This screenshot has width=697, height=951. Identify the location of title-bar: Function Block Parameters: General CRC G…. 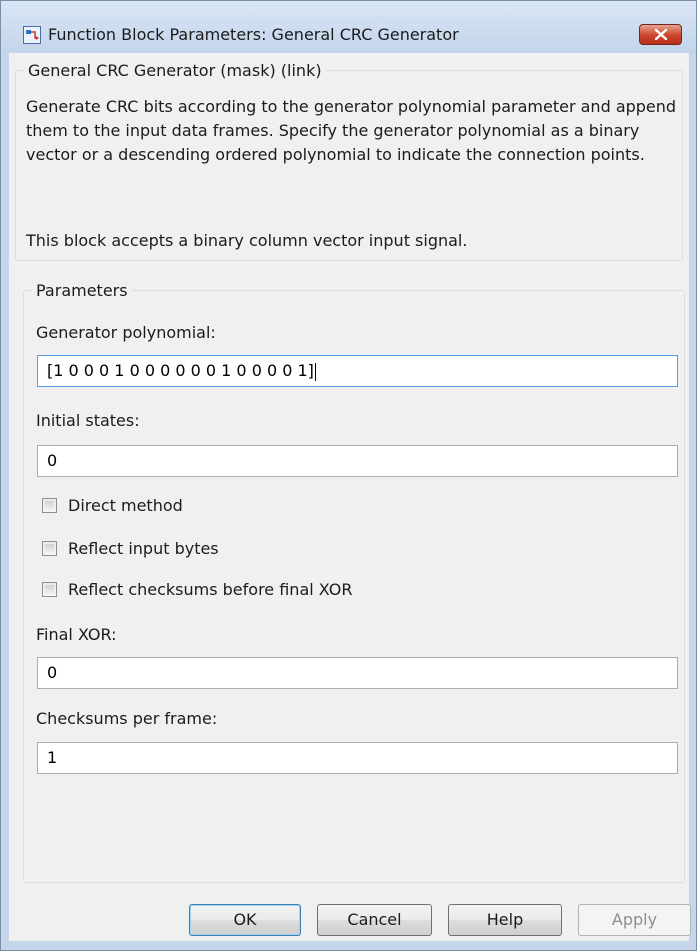
(348, 27).